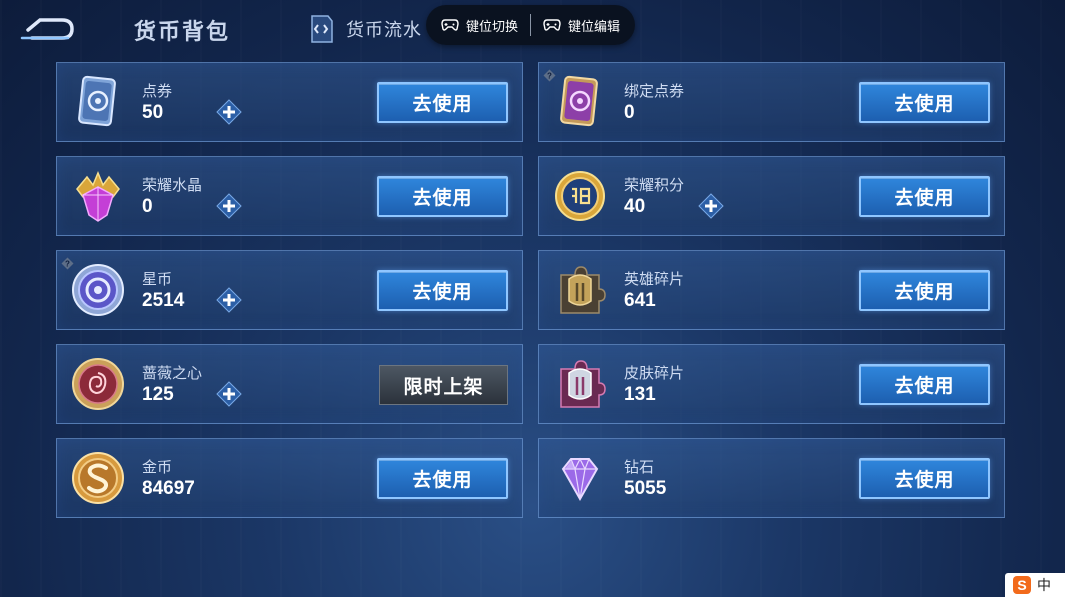 This screenshot has height=597, width=1065. I want to click on currency-name: 绑定点券, so click(654, 91).